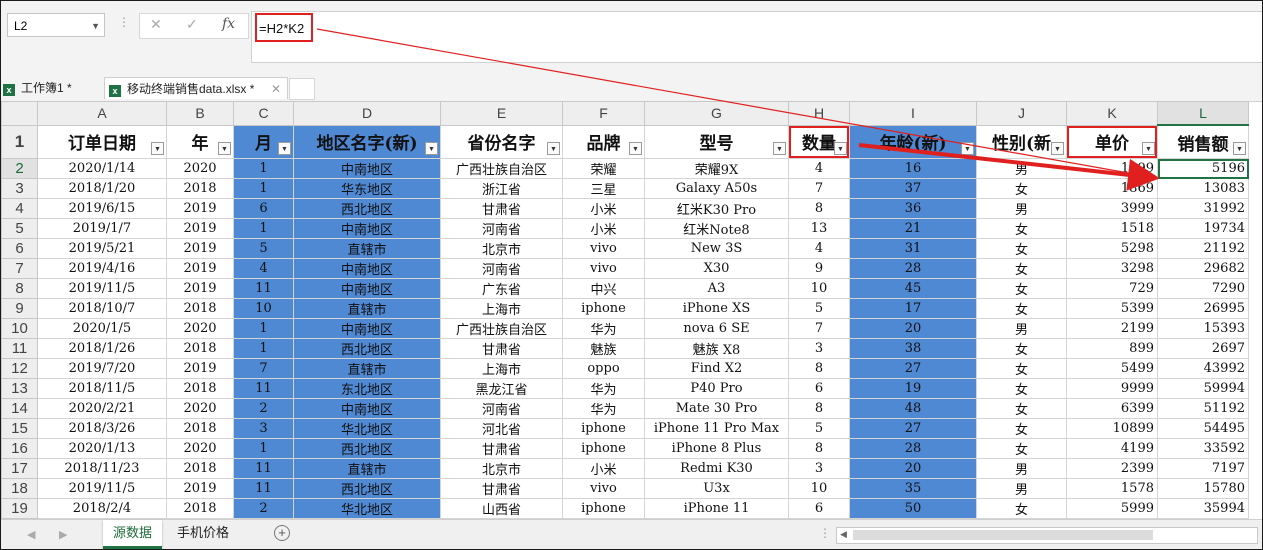 The image size is (1263, 550). Describe the element at coordinates (367, 141) in the screenshot. I see `field-header: 地区名字(新) ▼` at that location.